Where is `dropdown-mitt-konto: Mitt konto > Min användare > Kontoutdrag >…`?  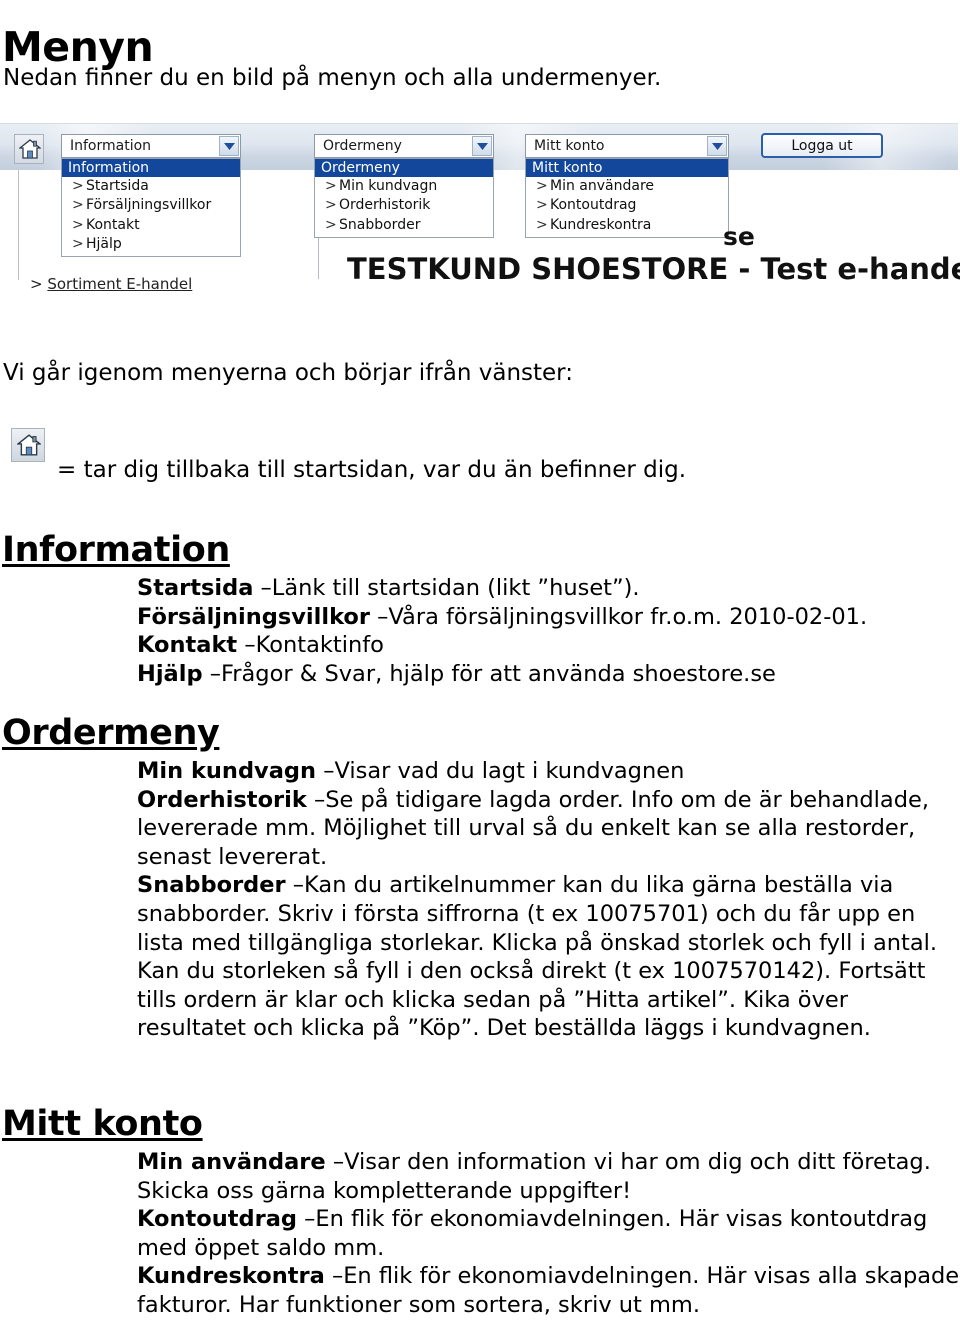
dropdown-mitt-konto: Mitt konto > Min användare > Kontoutdrag >… is located at coordinates (627, 198).